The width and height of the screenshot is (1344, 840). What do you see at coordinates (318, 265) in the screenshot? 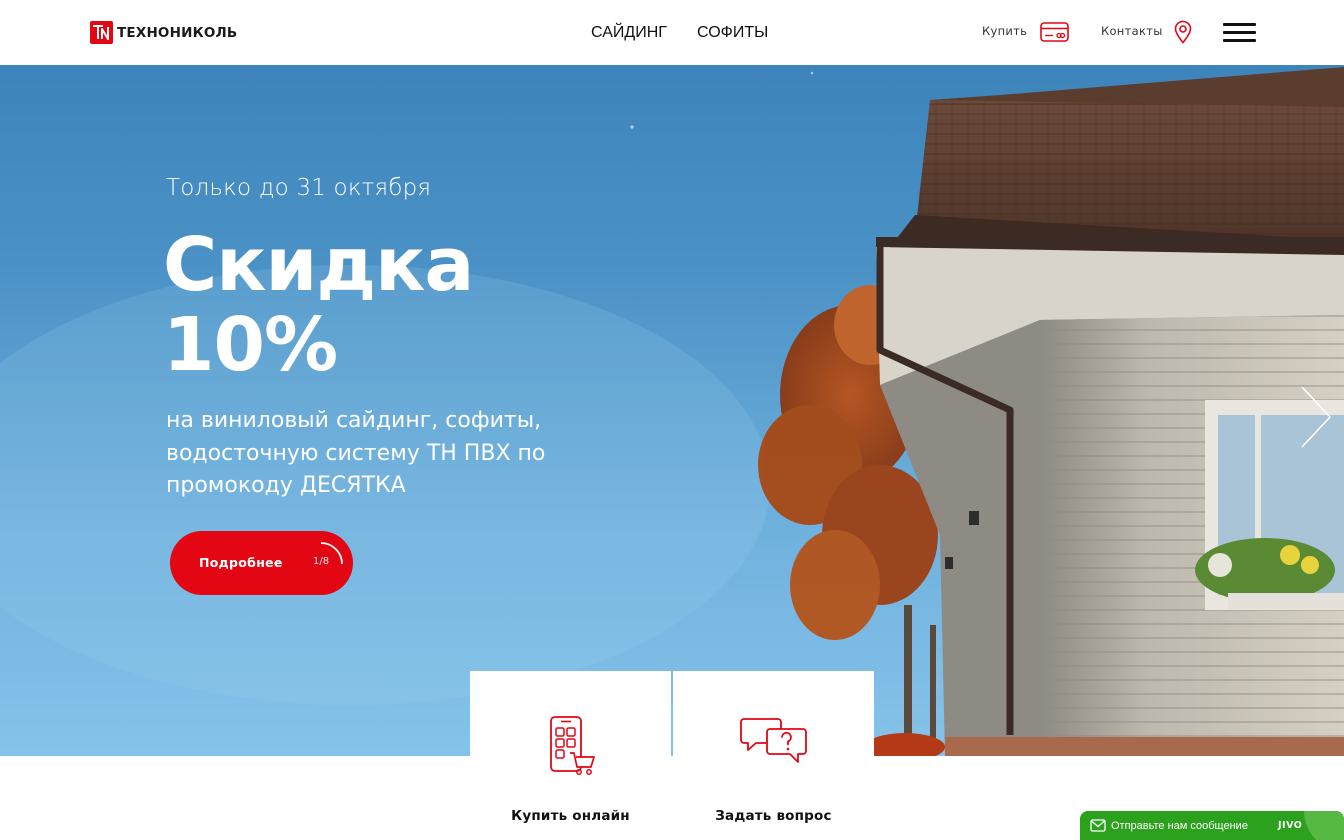
I see `hero-title-line1: Скидка` at bounding box center [318, 265].